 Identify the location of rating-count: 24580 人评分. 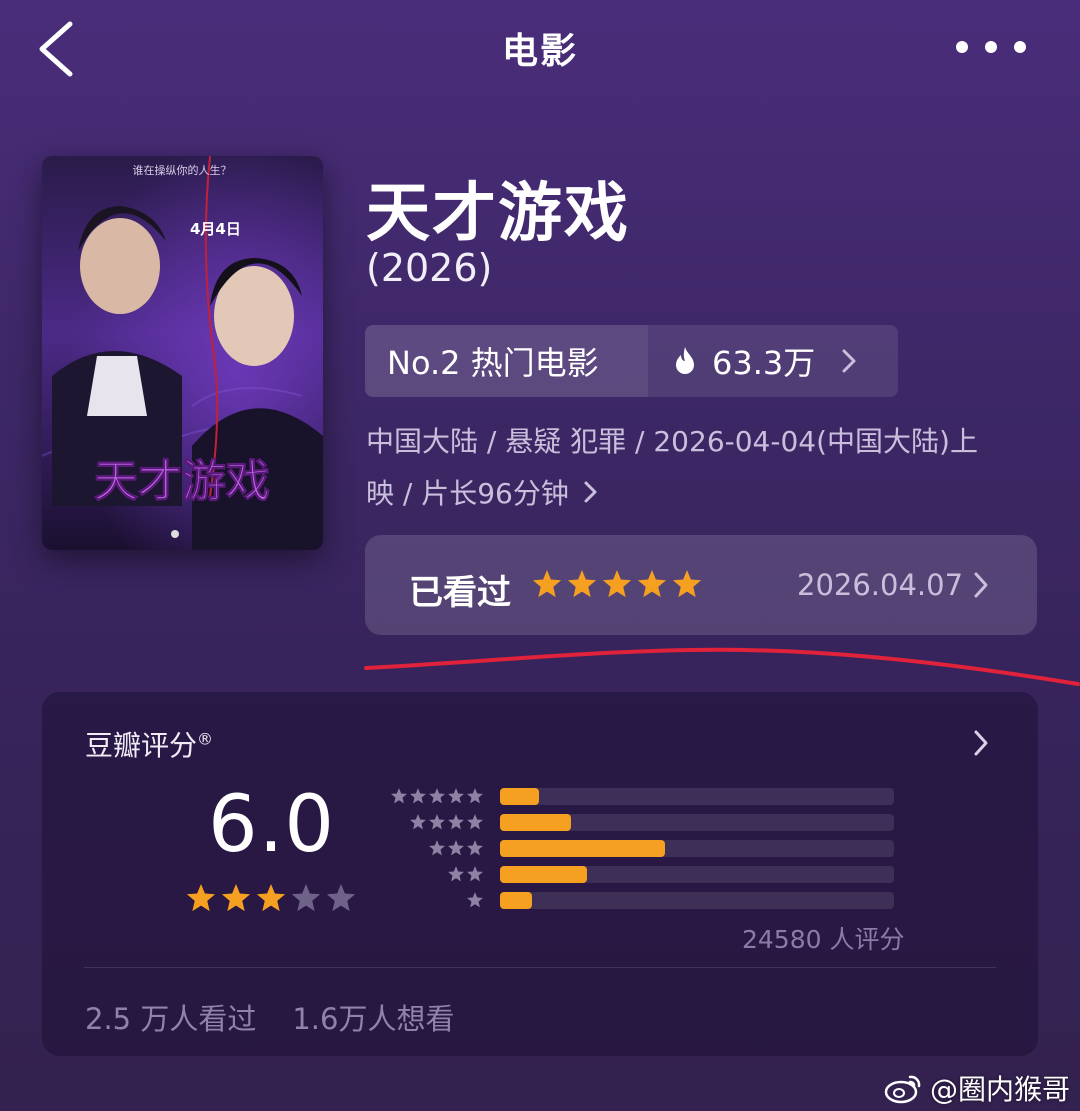
(823, 939).